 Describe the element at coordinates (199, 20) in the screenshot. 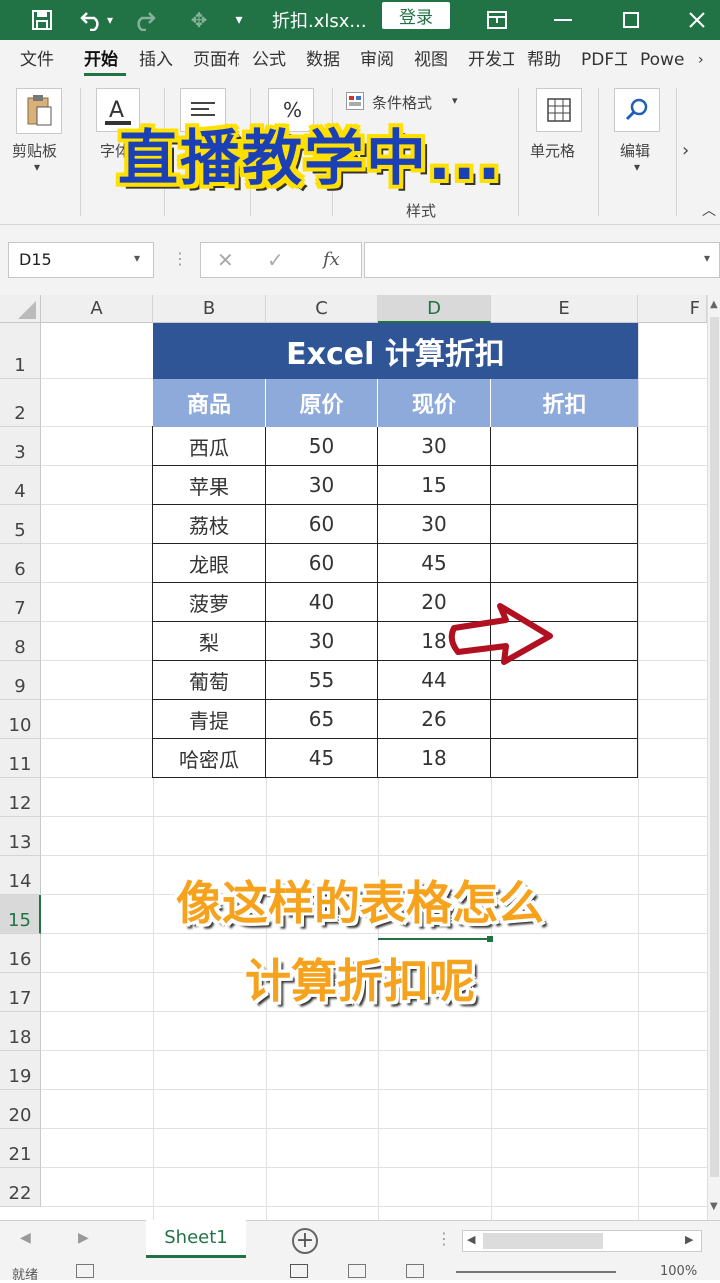

I see `touch-mode-icon: ✥` at that location.